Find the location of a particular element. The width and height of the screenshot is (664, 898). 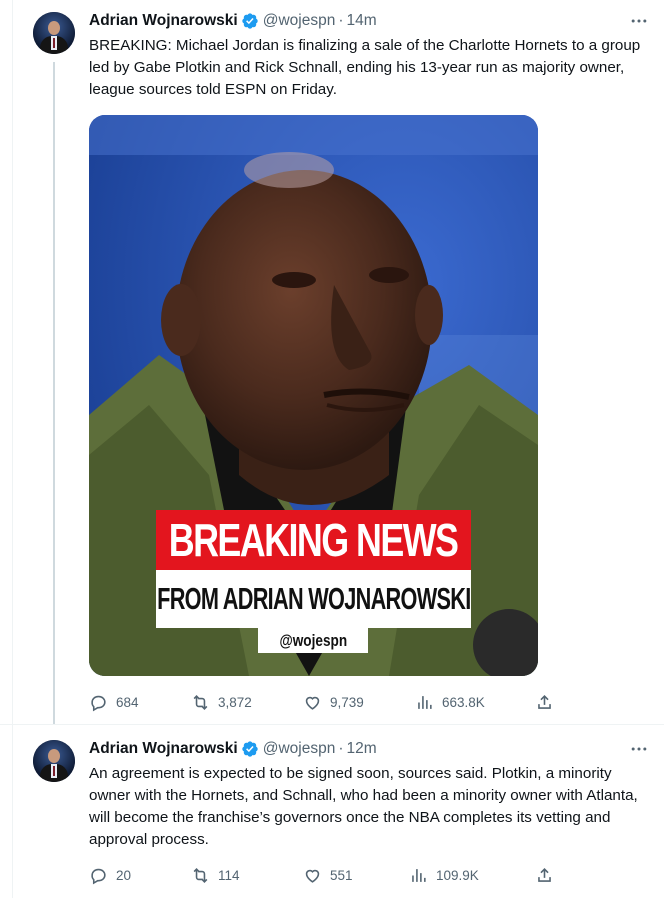

retweet-count: 3,872 is located at coordinates (235, 702).